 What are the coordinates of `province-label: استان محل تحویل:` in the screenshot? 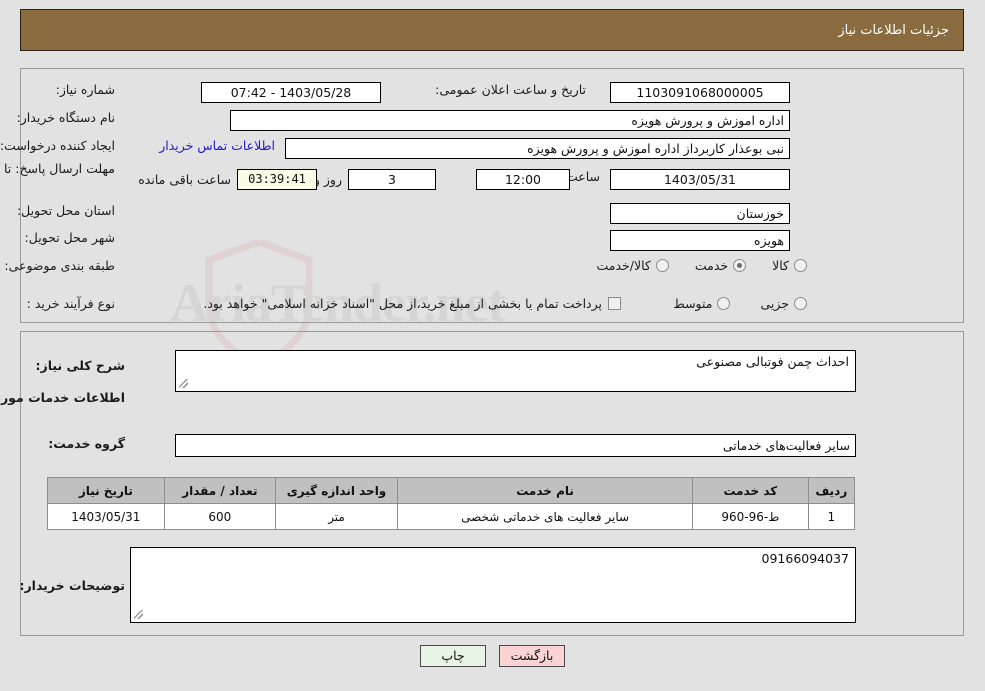 It's located at (65, 210).